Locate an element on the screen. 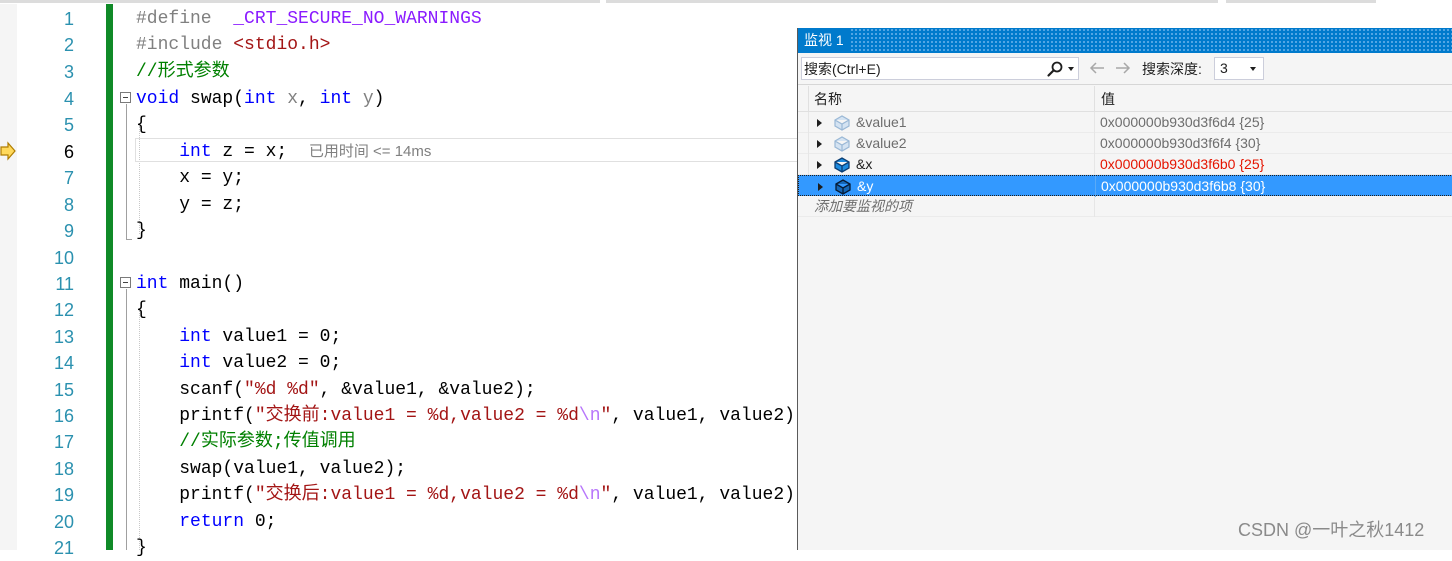  chevron-down-icon is located at coordinates (1253, 69).